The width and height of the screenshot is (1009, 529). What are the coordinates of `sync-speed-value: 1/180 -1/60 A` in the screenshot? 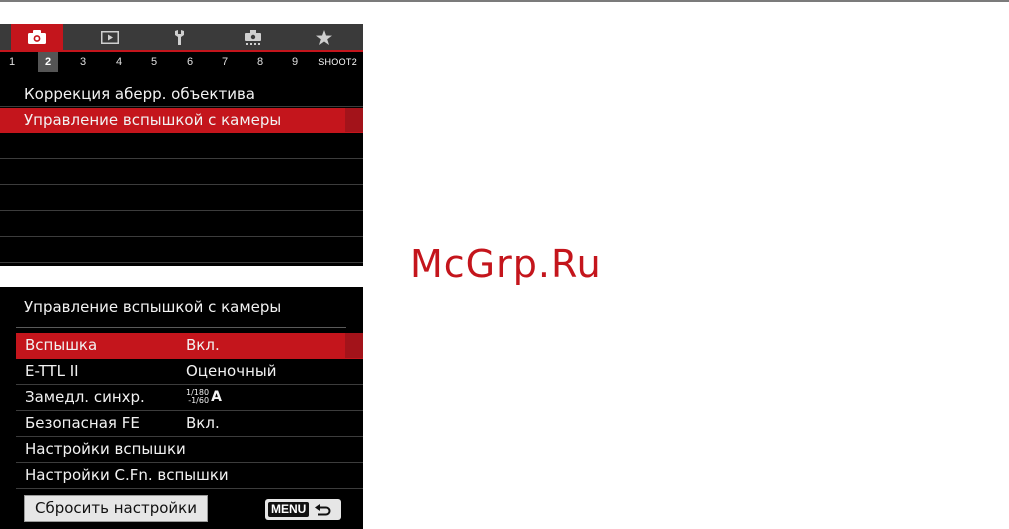 It's located at (204, 397).